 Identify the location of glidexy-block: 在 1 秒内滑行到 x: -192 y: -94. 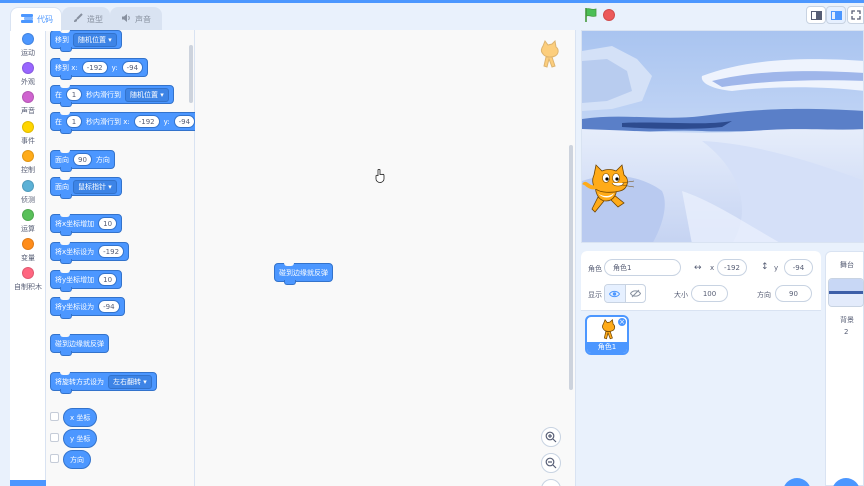
(125, 123).